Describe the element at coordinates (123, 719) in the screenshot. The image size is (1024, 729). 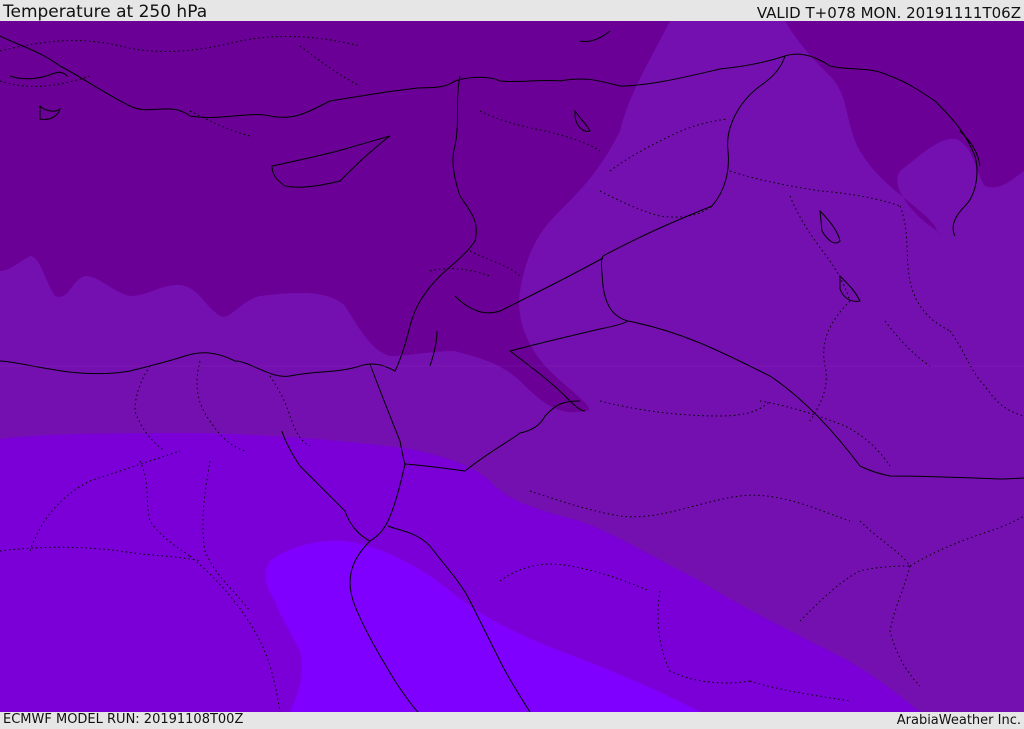
I see `model-run-label: ECMWF MODEL RUN: 20191108T00Z` at that location.